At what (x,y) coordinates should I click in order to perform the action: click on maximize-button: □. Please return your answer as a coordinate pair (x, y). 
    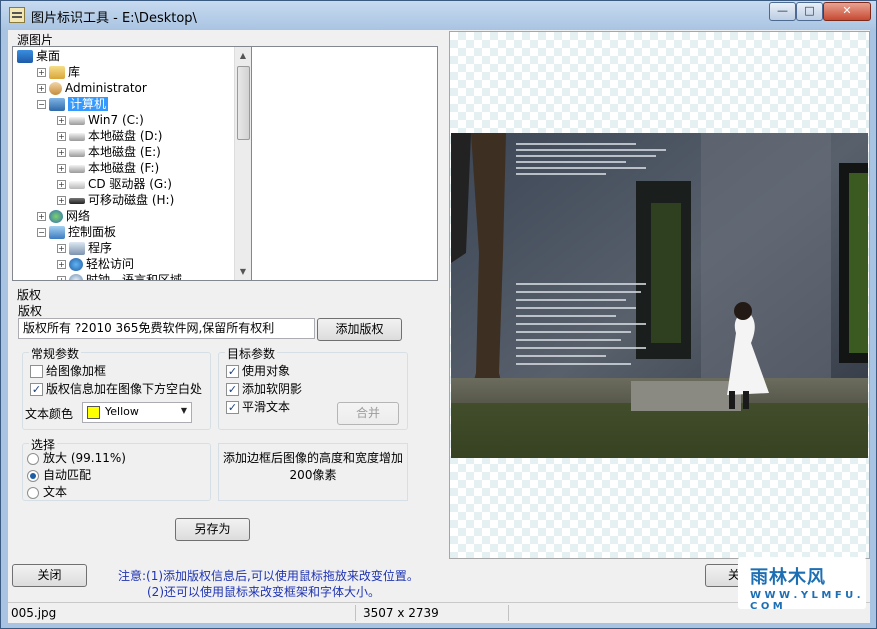
    Looking at the image, I should click on (809, 11).